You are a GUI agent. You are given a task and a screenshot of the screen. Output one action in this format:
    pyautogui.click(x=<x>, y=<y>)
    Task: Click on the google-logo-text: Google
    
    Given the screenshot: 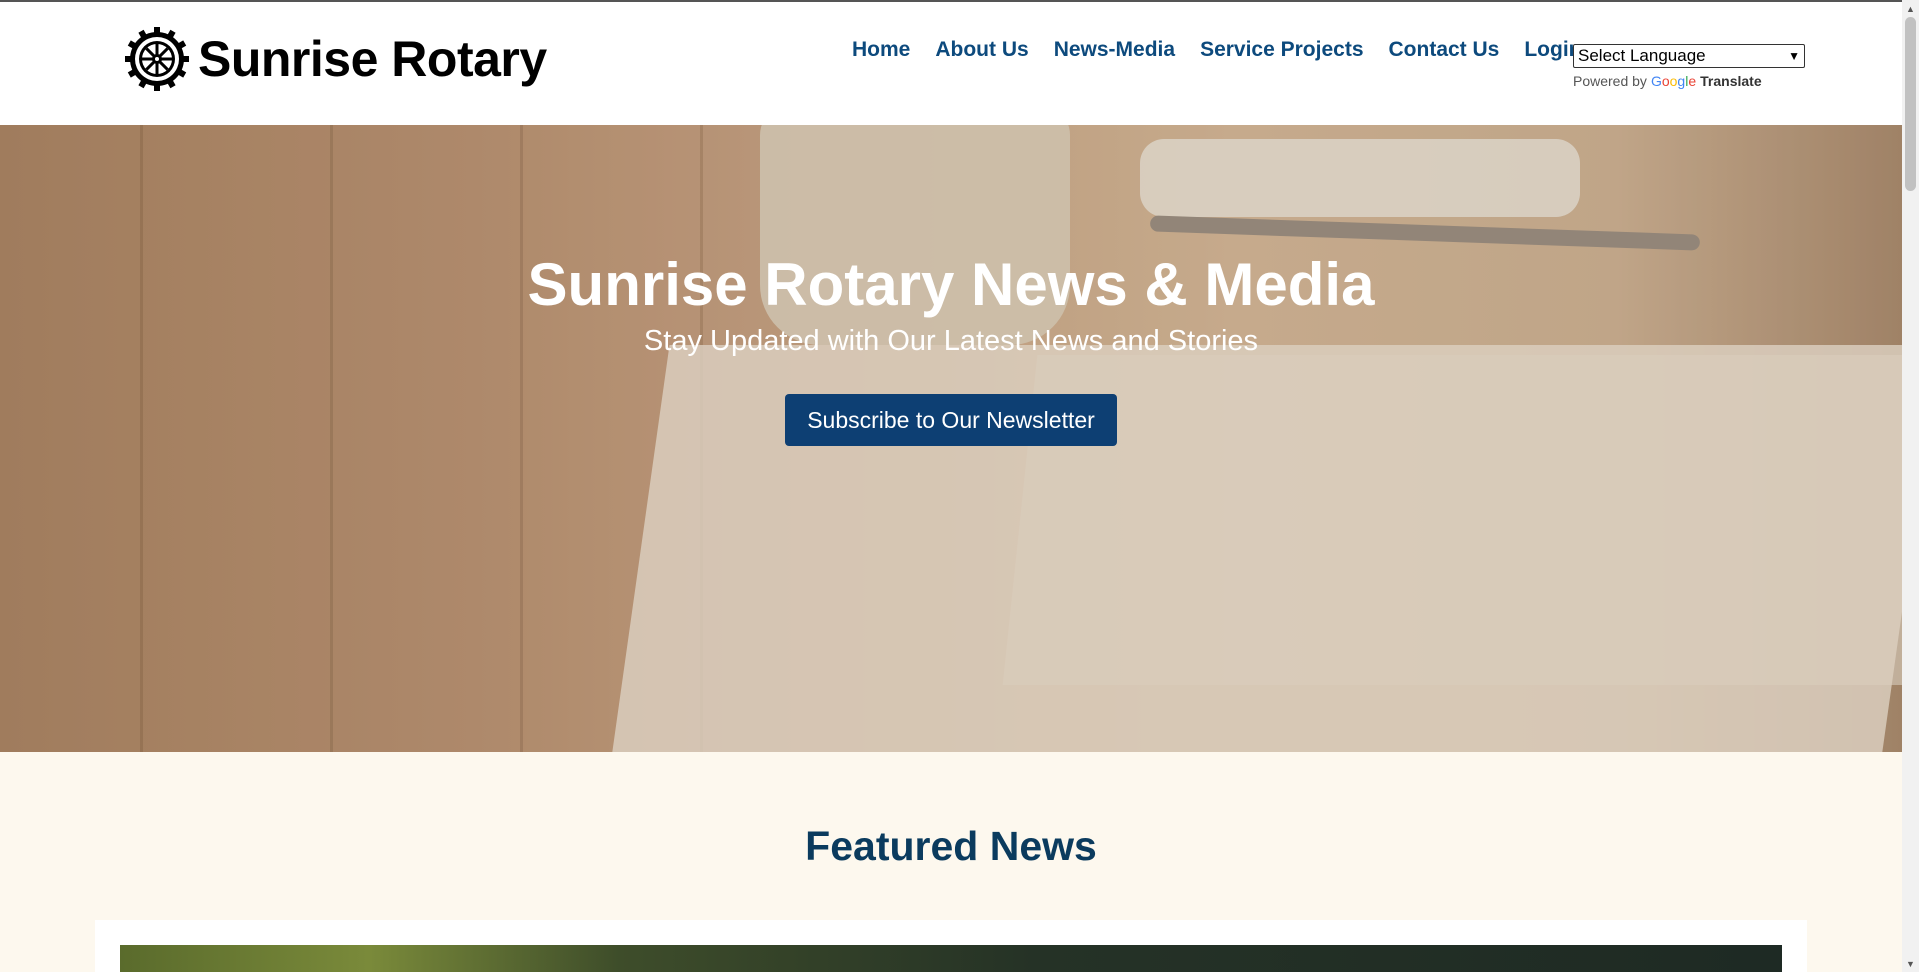 What is the action you would take?
    pyautogui.click(x=1673, y=81)
    